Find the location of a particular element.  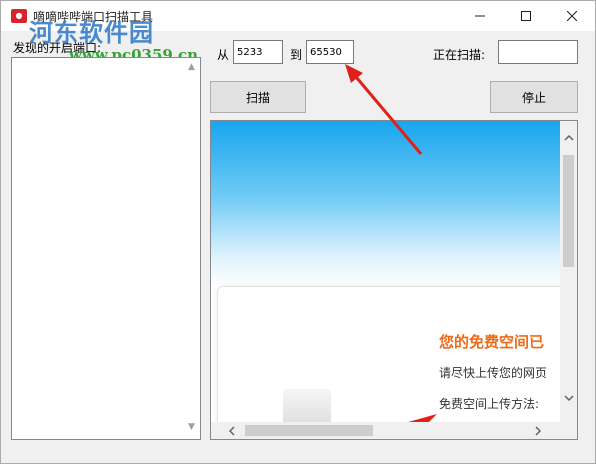

stop-button: 停止 is located at coordinates (534, 97).